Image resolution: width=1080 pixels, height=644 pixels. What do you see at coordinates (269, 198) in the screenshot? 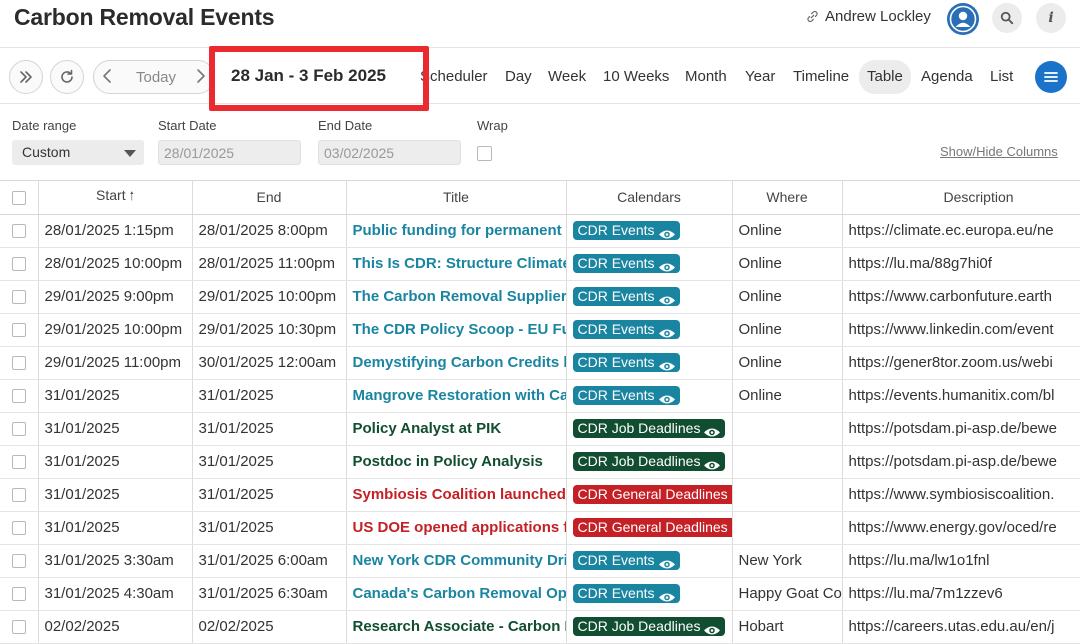
I see `column-header-end: End` at bounding box center [269, 198].